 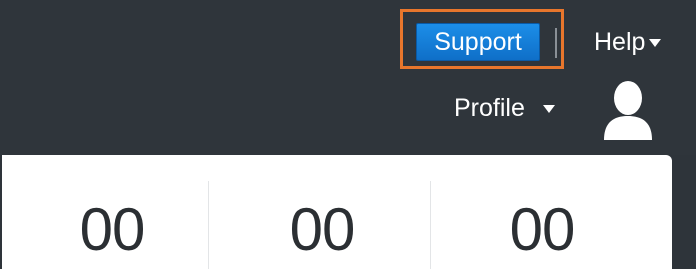 I want to click on help-menu: Help, so click(x=628, y=42).